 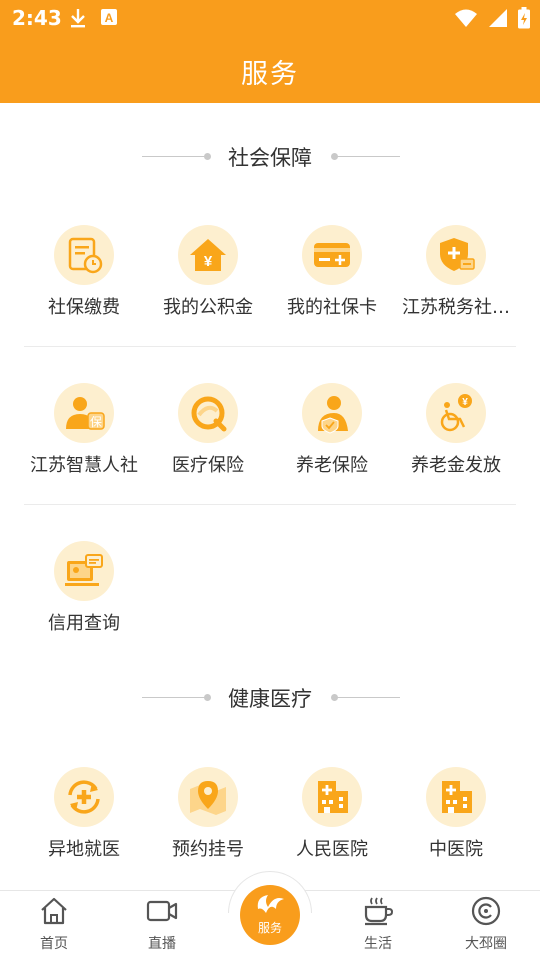 I want to click on hospital-tcm-icon, so click(x=456, y=797).